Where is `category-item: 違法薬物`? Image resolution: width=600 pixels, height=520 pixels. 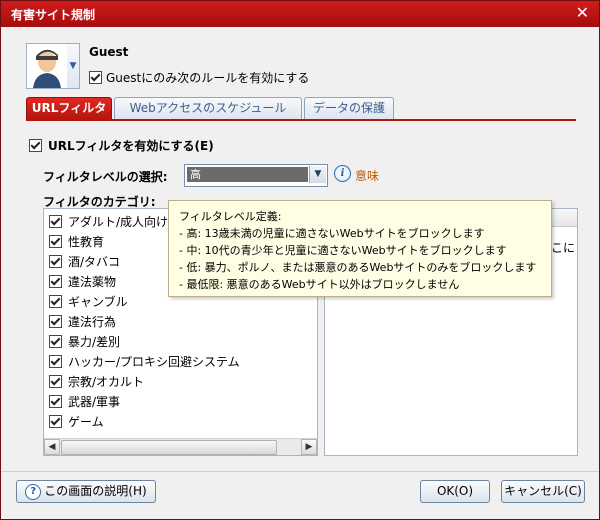
category-item: 違法薬物 is located at coordinates (82, 281).